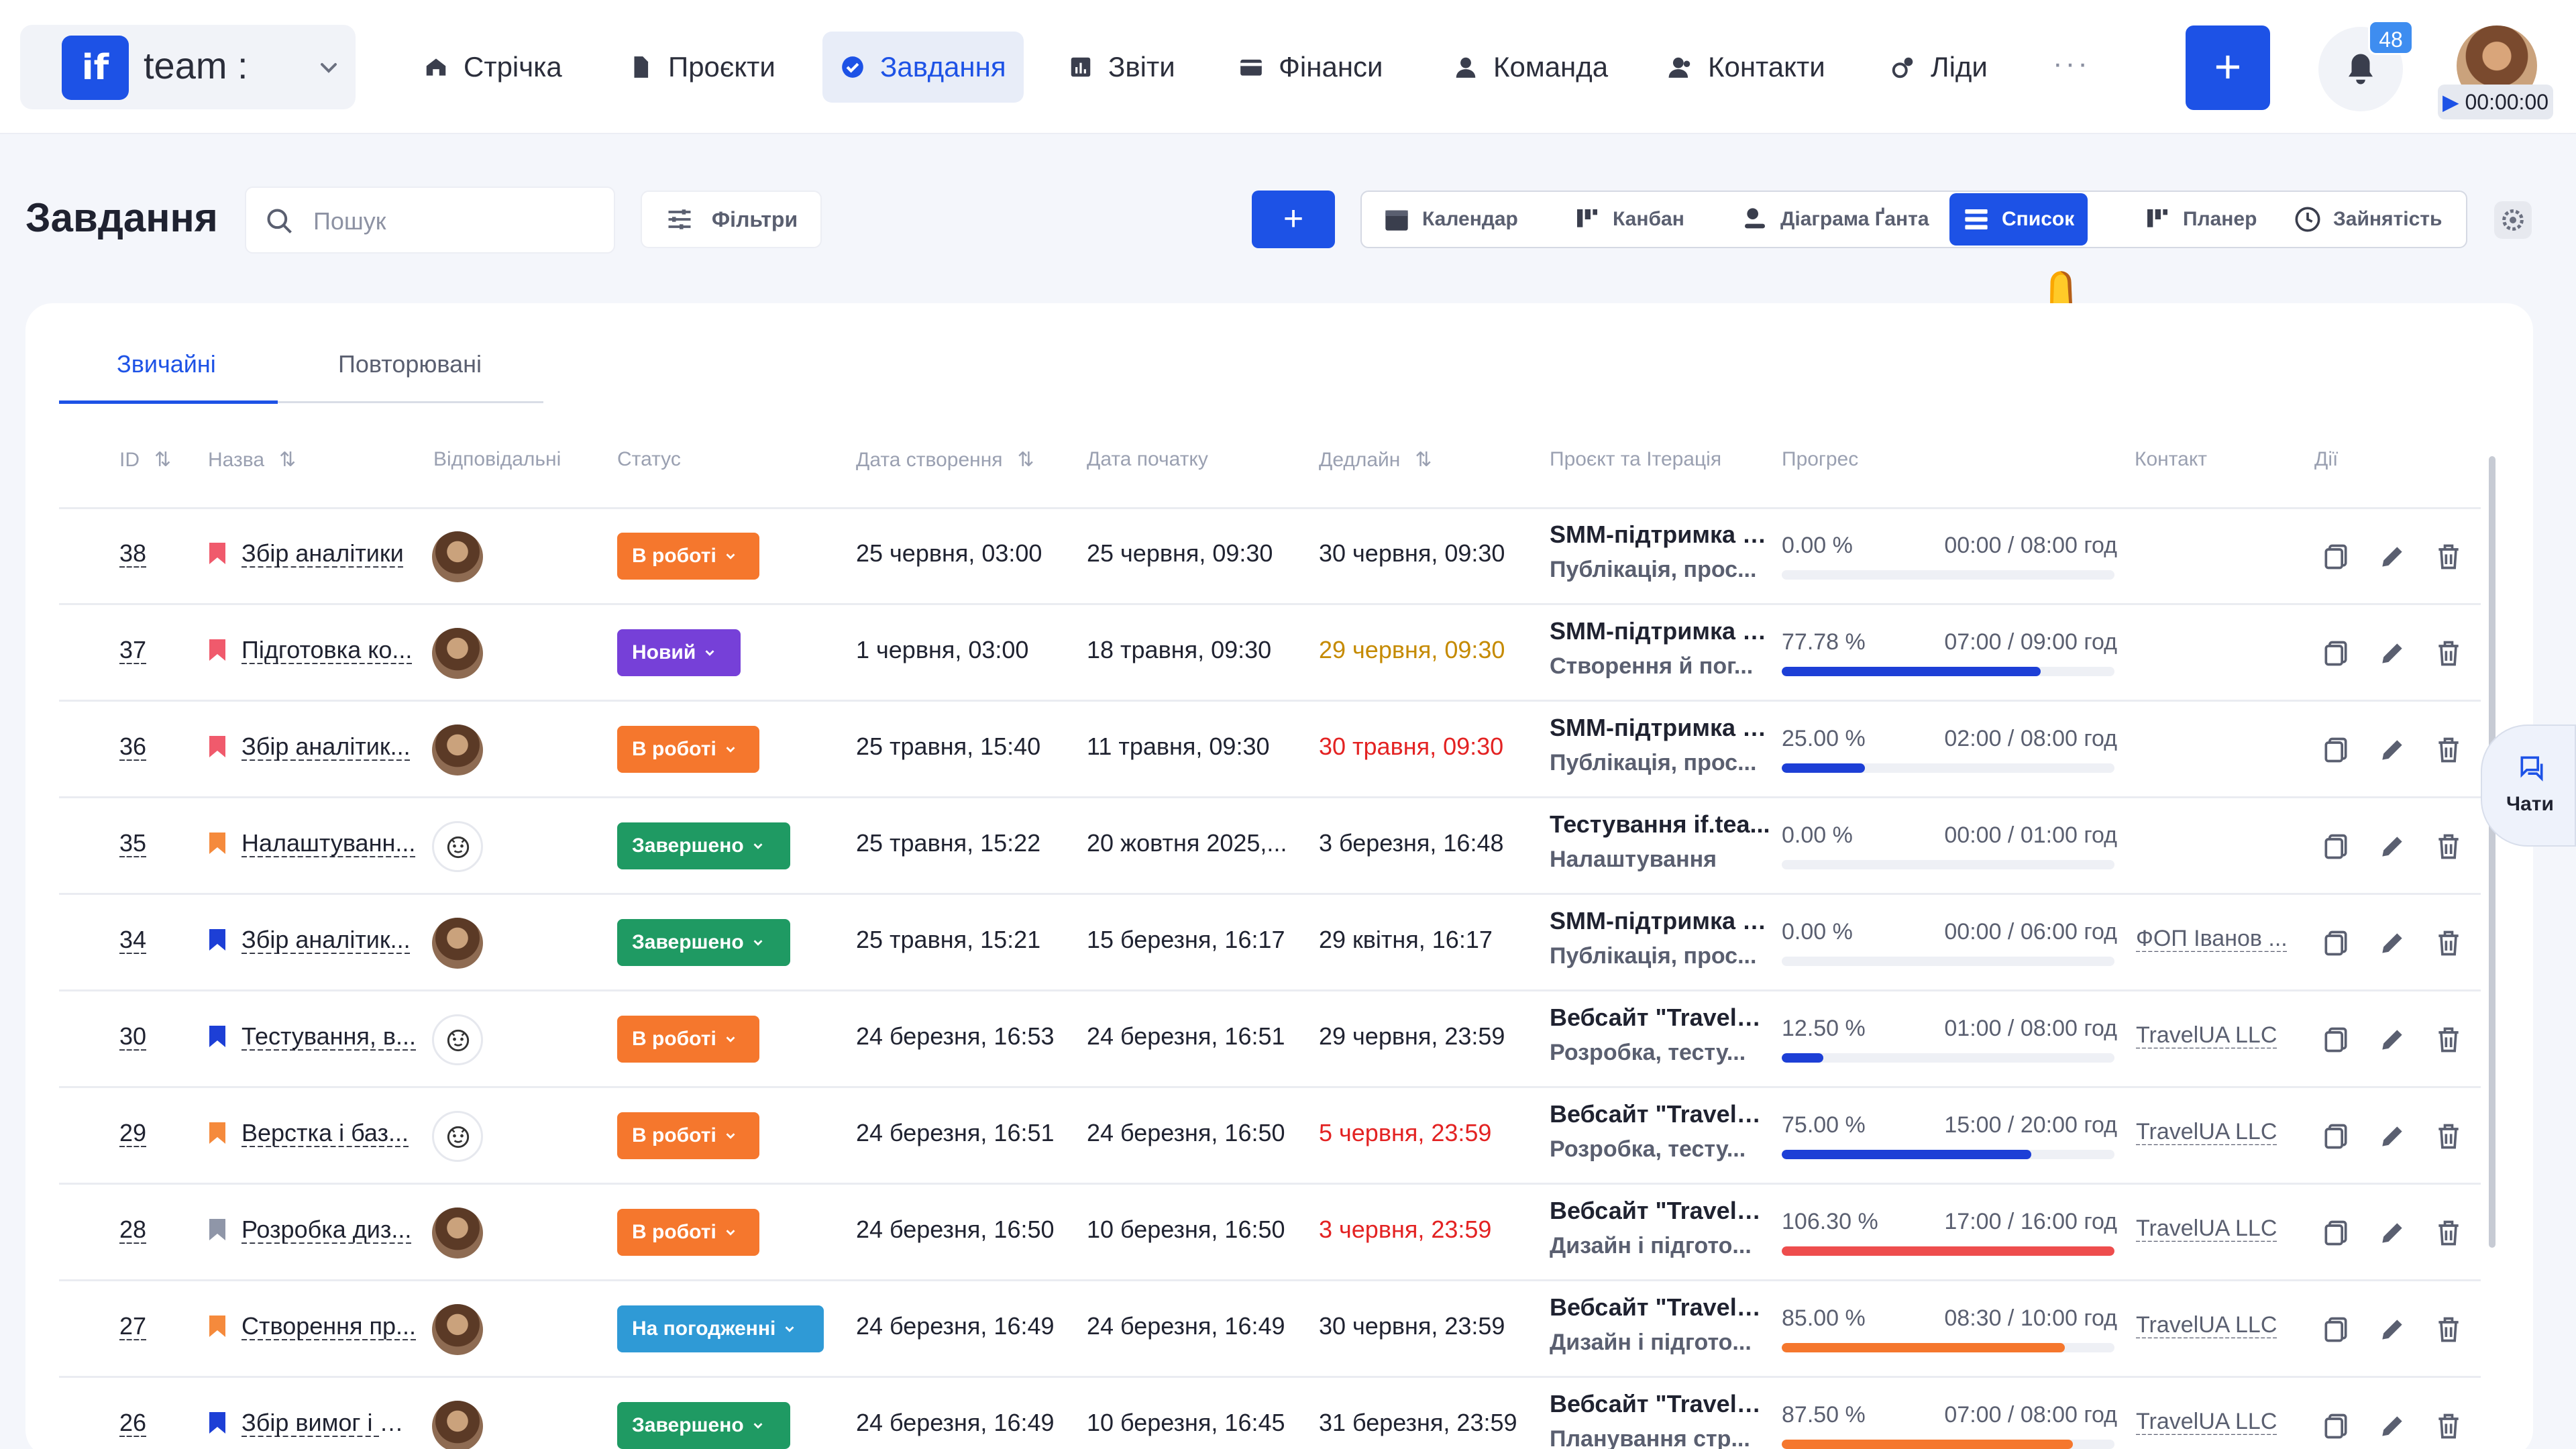  I want to click on more-menu: ···, so click(2071, 63).